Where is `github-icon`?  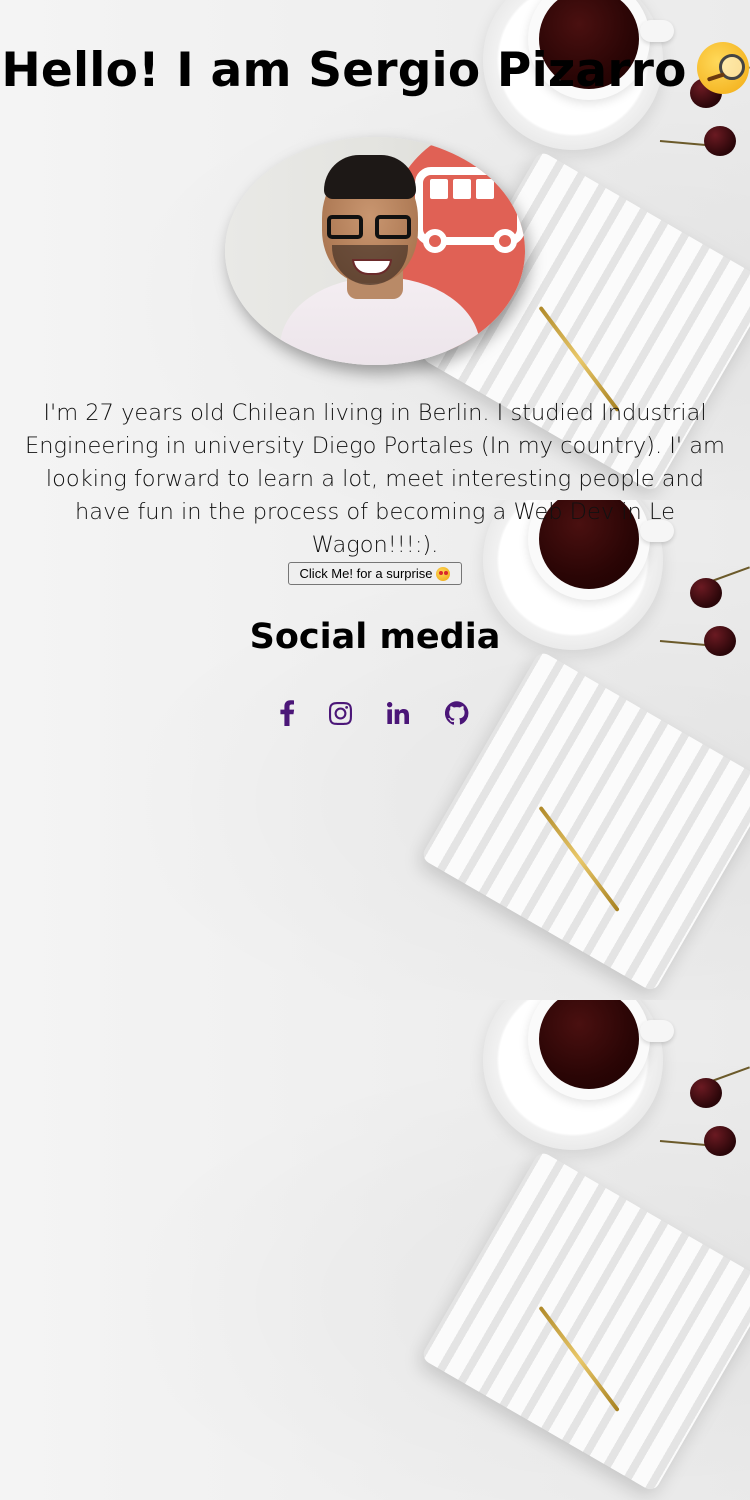
github-icon is located at coordinates (457, 713).